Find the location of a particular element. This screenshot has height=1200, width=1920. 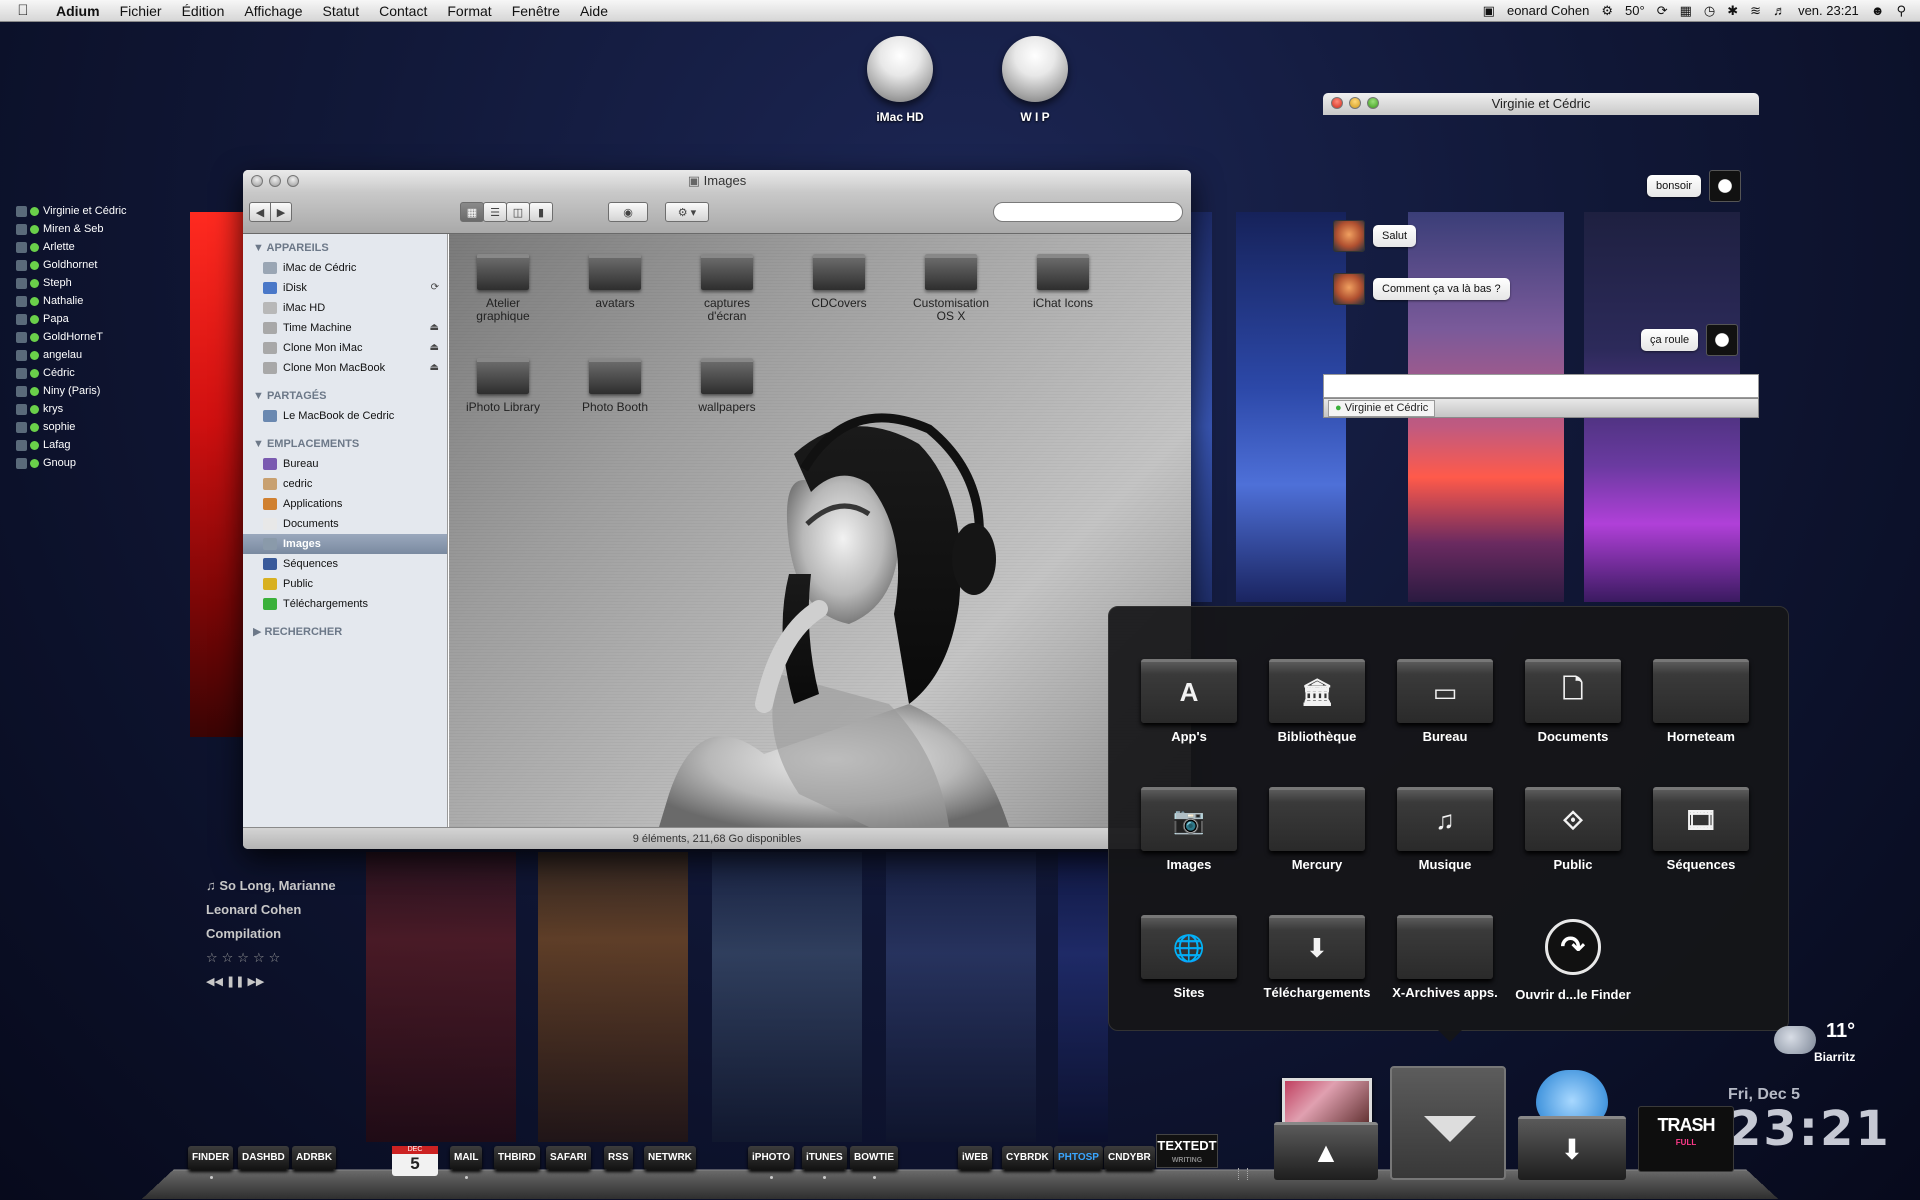

buddy-row: krys is located at coordinates (96, 409).